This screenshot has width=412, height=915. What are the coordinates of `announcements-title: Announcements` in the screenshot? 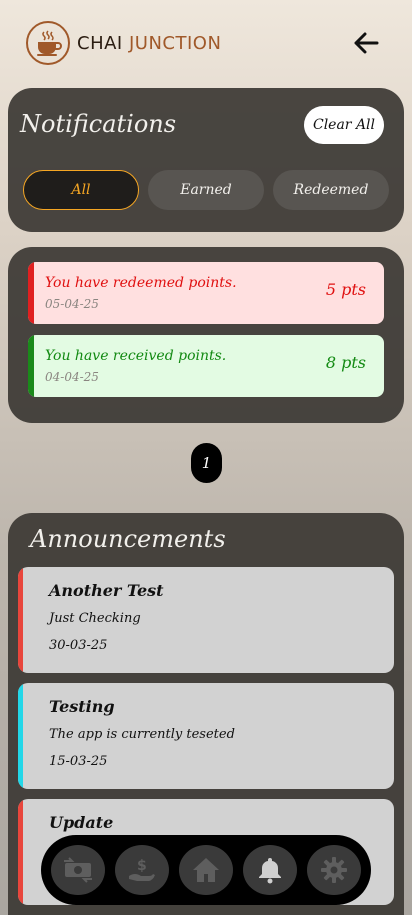 It's located at (128, 539).